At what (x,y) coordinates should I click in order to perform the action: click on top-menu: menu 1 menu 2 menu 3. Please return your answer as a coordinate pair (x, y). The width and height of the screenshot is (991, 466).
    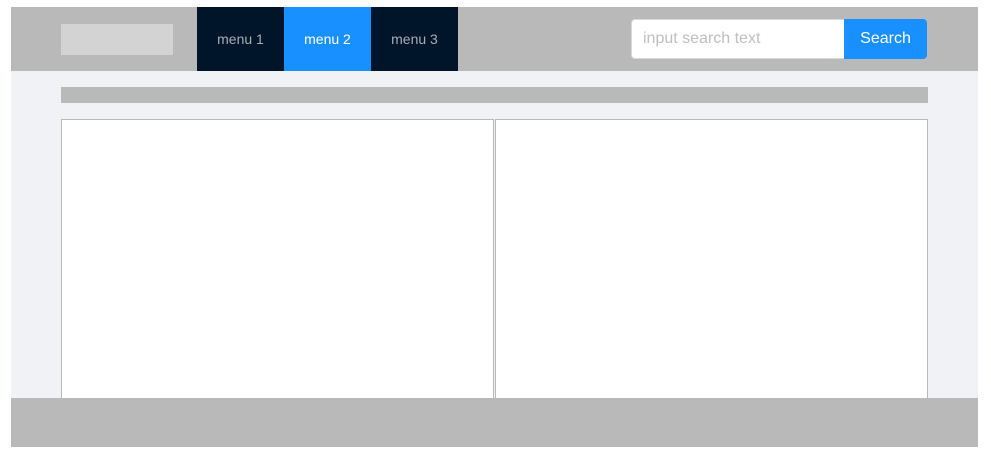
    Looking at the image, I should click on (327, 39).